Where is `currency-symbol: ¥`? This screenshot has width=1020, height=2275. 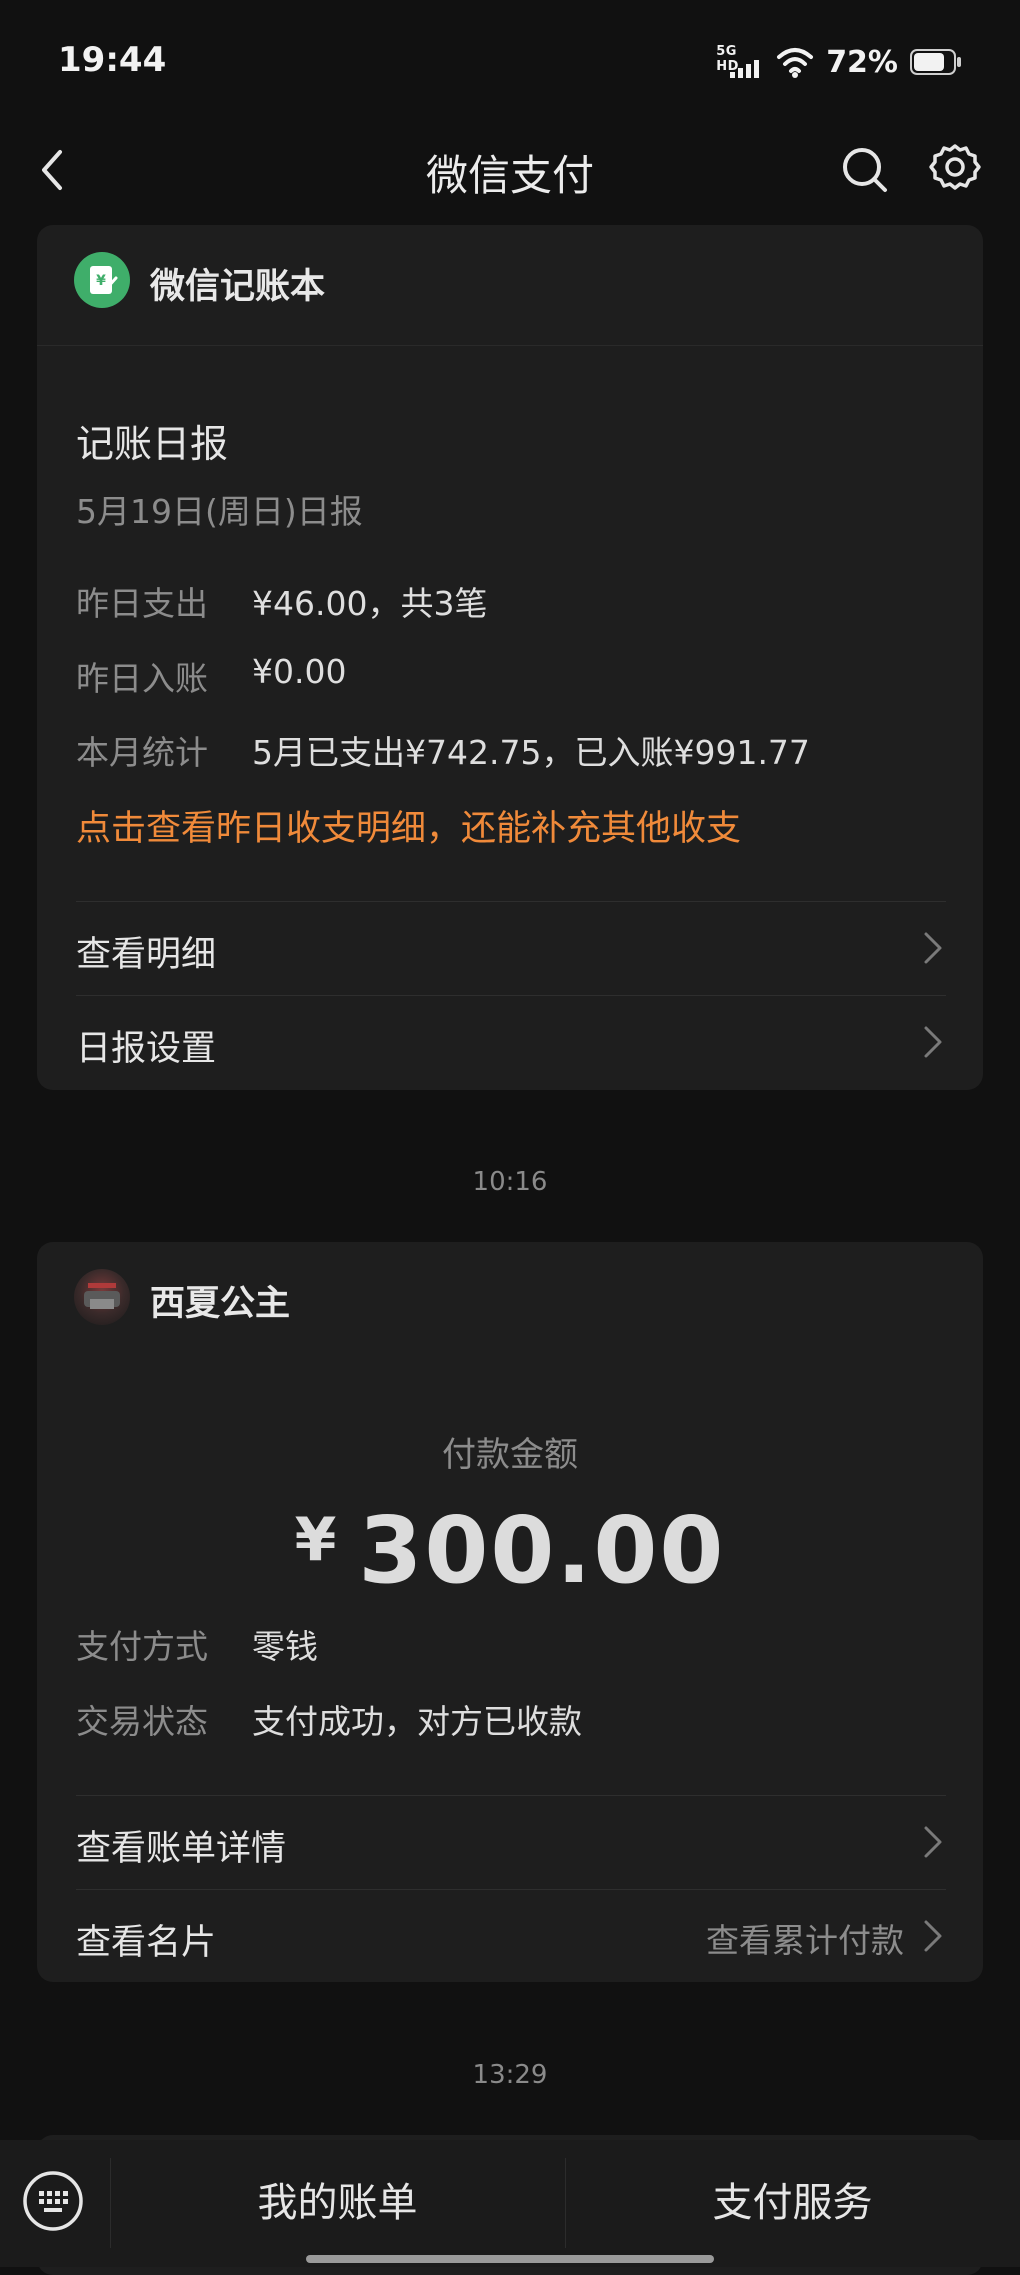 currency-symbol: ¥ is located at coordinates (316, 1540).